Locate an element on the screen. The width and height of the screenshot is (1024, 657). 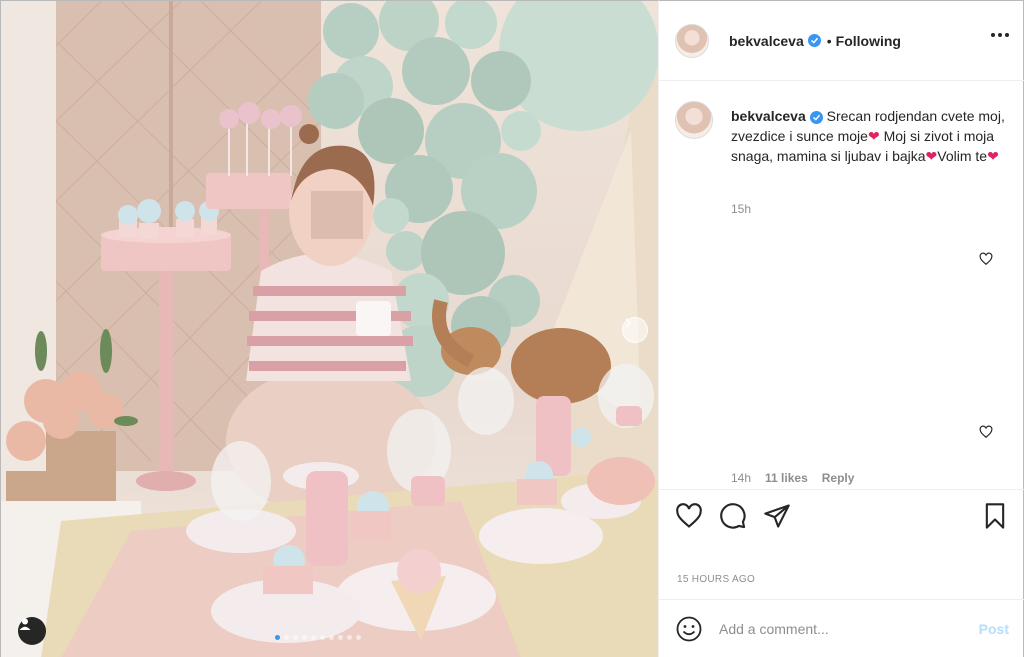
reply-button: Reply is located at coordinates (838, 478).